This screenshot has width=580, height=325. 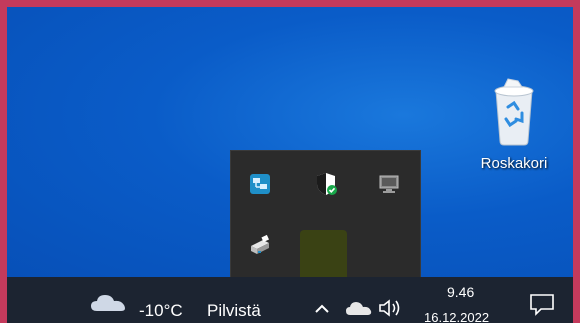 I want to click on onedrive-cloud-icon, so click(x=359, y=308).